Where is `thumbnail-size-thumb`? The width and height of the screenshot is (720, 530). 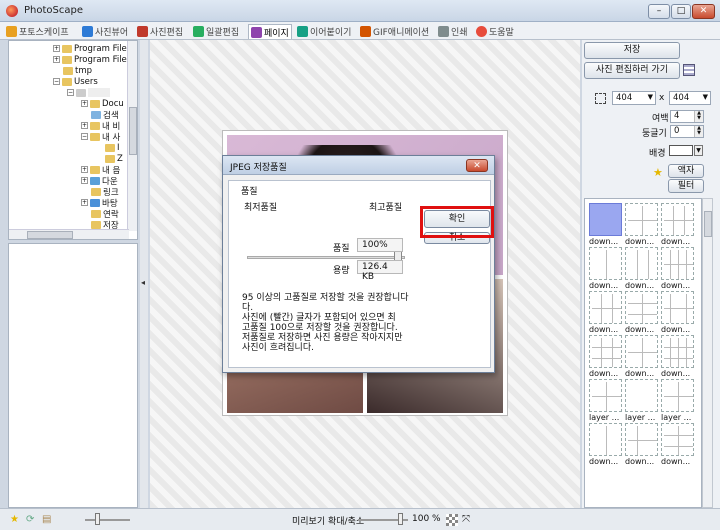
thumbnail-size-thumb is located at coordinates (97, 519).